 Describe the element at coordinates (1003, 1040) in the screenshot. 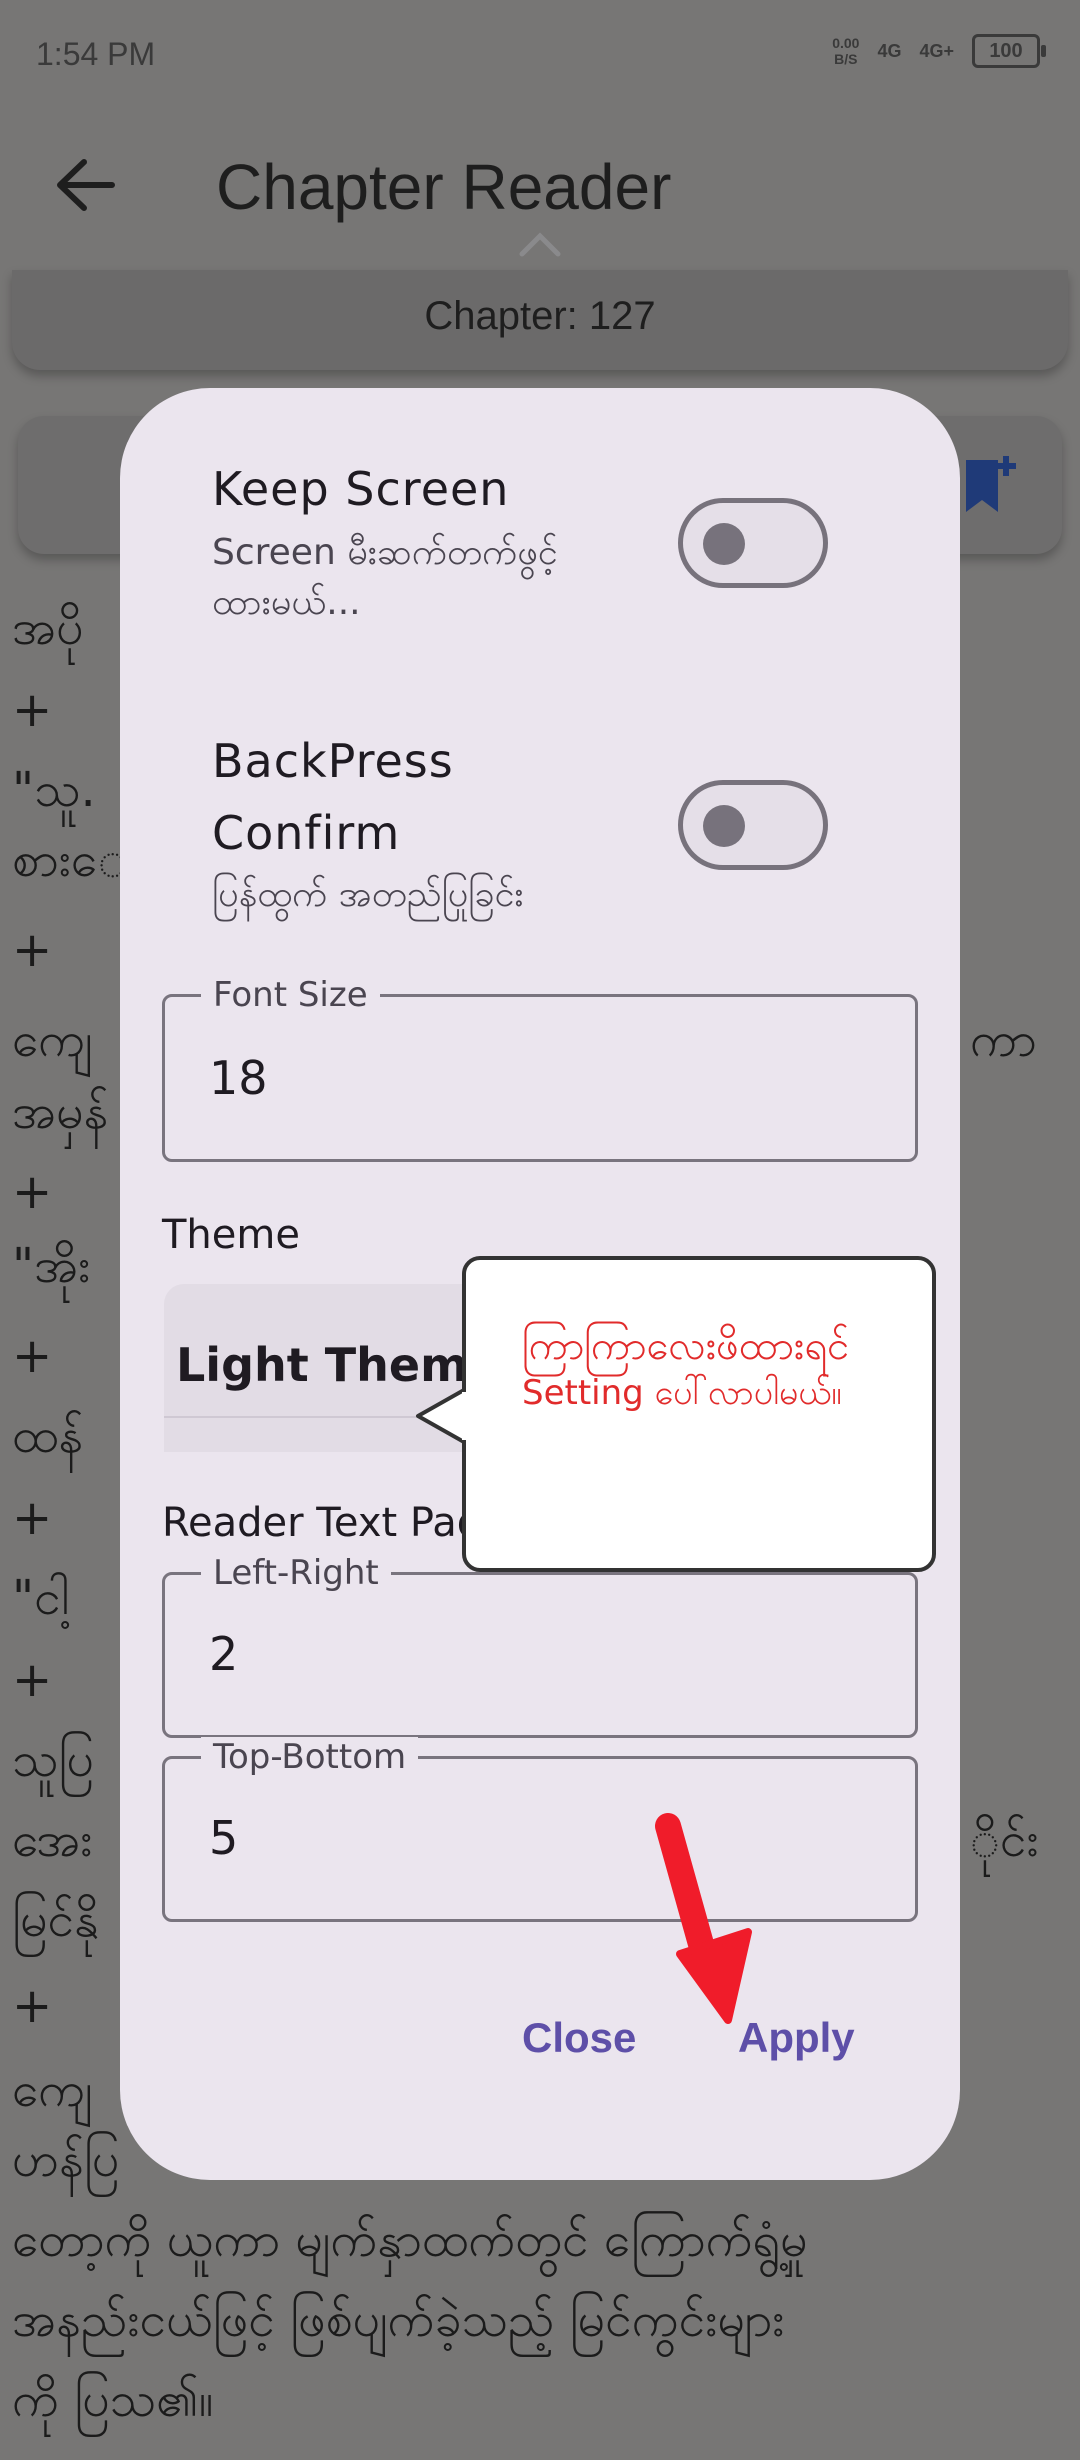

I see `reader-text-line: ကာ` at that location.